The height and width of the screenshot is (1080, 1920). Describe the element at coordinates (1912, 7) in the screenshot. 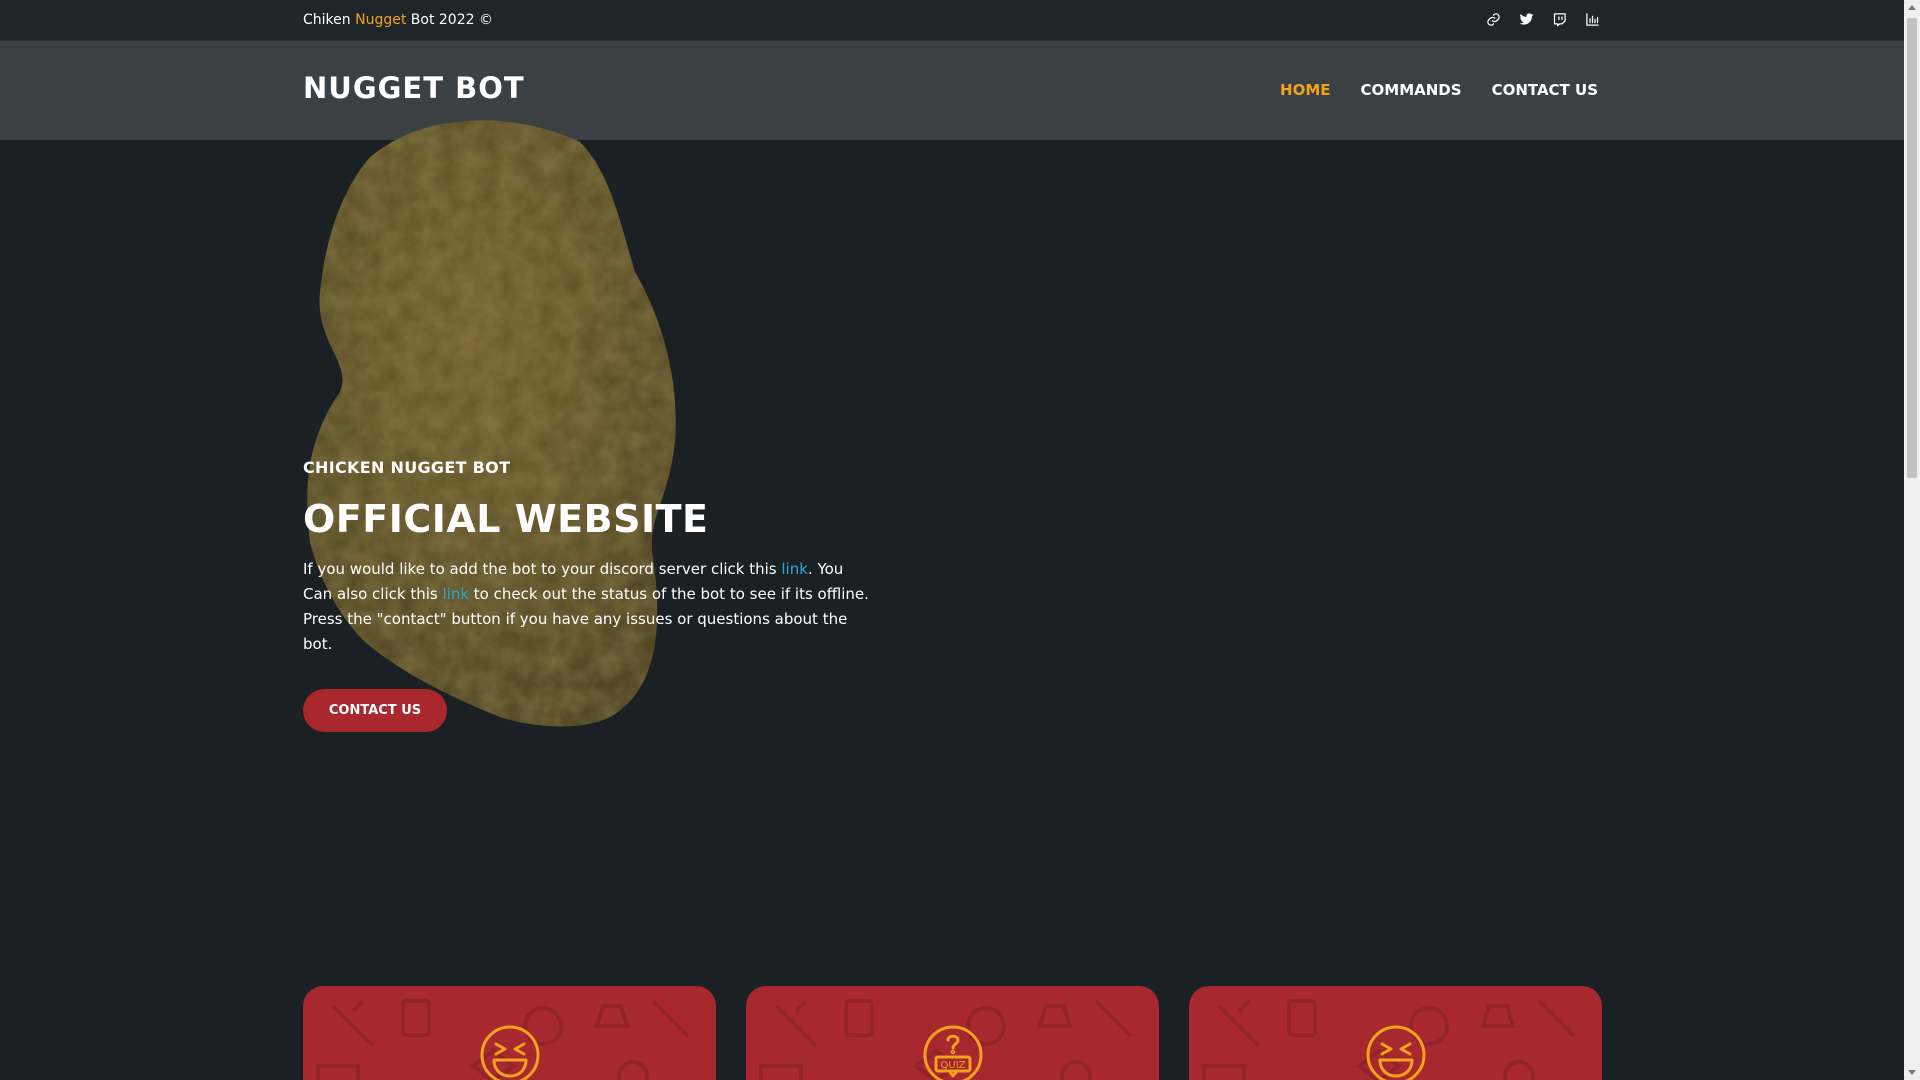

I see `scroll-up-arrow-icon` at that location.